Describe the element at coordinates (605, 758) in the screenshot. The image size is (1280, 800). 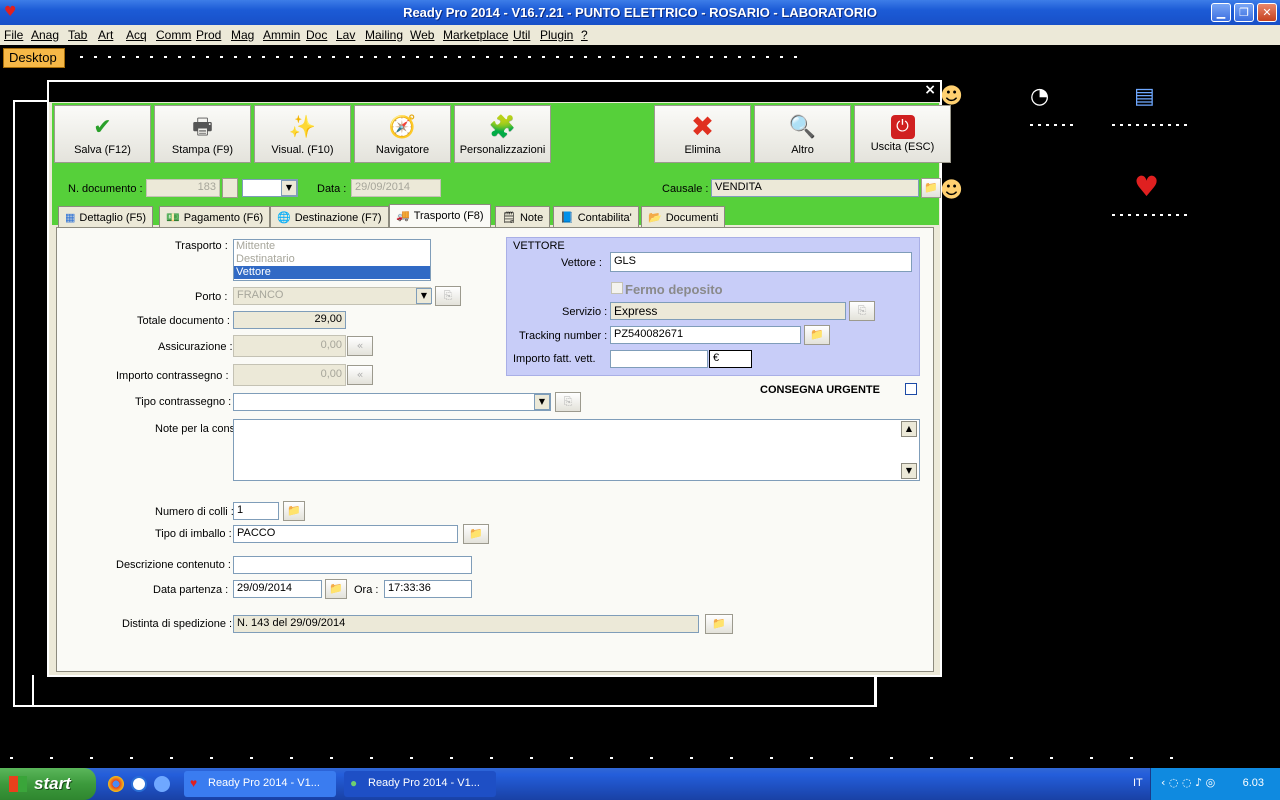
I see `desktop-bottom-dots` at that location.